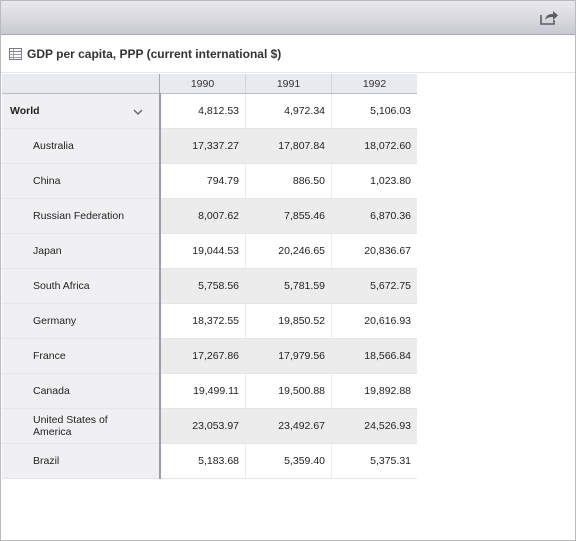 This screenshot has height=541, width=576. Describe the element at coordinates (202, 286) in the screenshot. I see `table-cell: 5,758.56` at that location.